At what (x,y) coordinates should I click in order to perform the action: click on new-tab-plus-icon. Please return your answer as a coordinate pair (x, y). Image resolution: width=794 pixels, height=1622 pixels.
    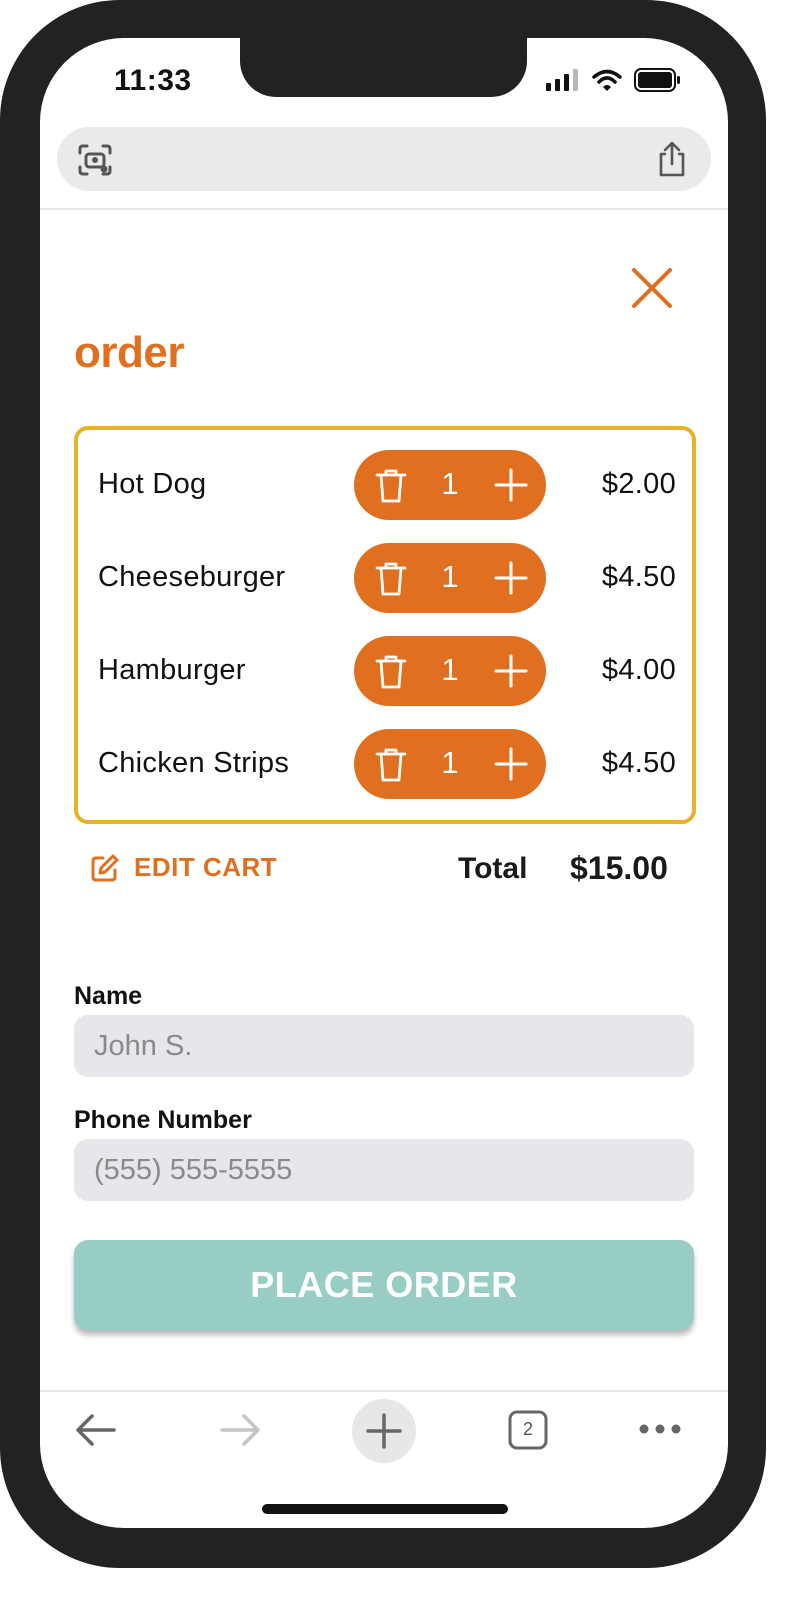
    Looking at the image, I should click on (384, 1431).